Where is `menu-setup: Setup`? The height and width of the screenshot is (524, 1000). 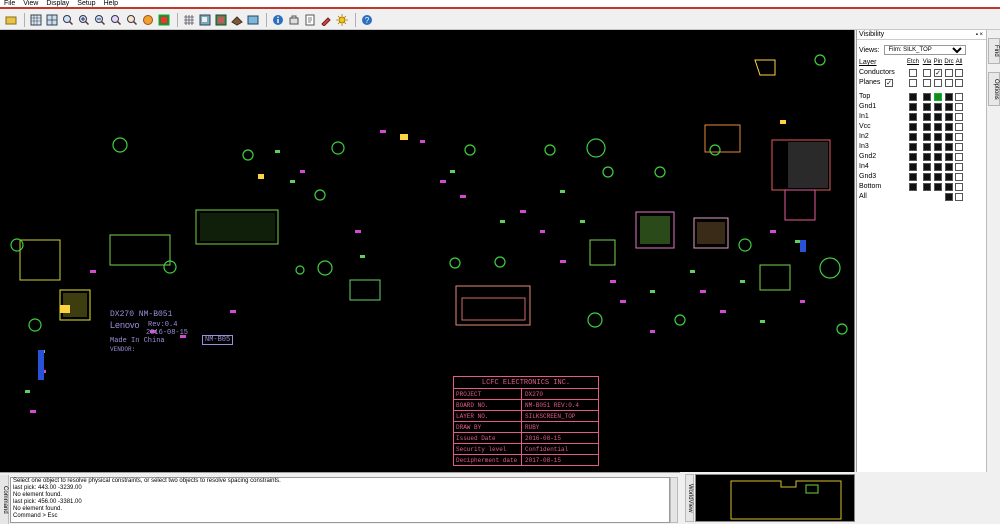
menu-setup: Setup is located at coordinates (86, 4).